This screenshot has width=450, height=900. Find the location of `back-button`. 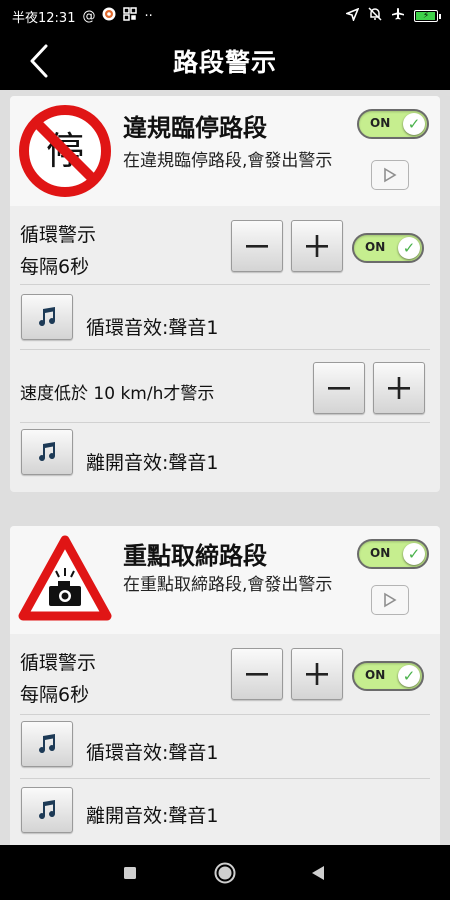

back-button is located at coordinates (40, 61).